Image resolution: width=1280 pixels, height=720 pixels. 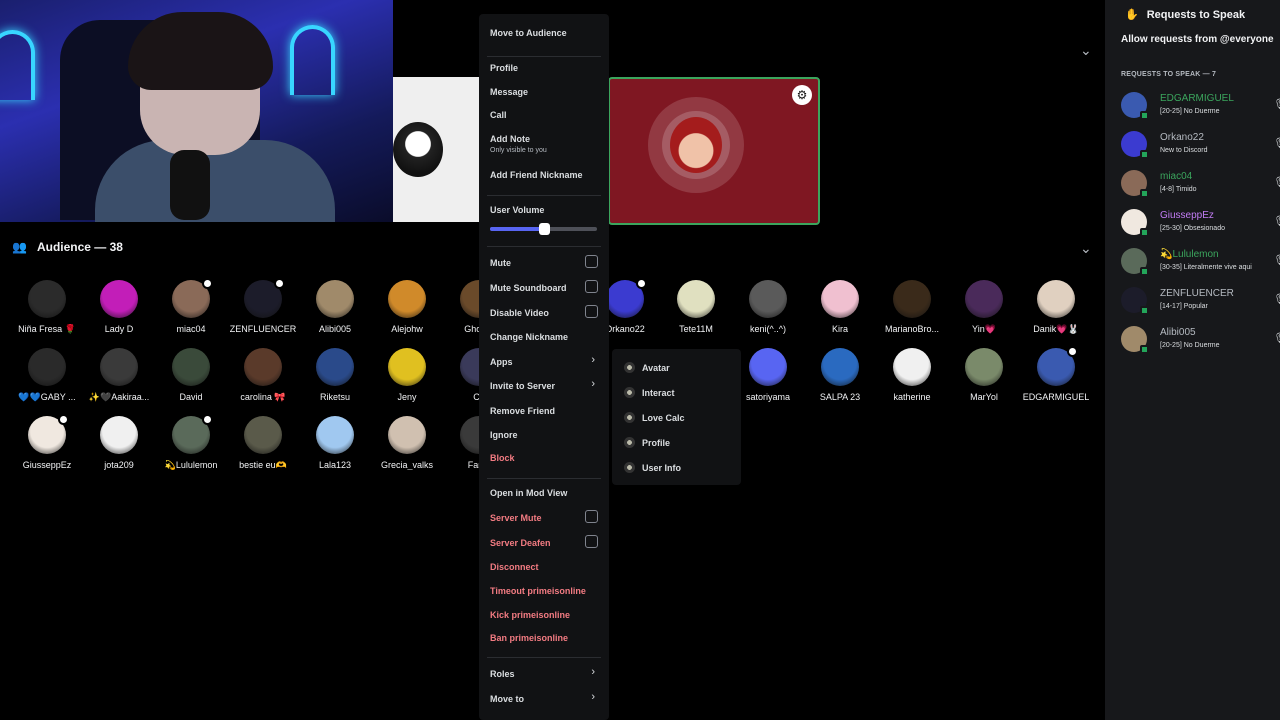 What do you see at coordinates (593, 384) in the screenshot?
I see `chevron-right-icon: ›` at bounding box center [593, 384].